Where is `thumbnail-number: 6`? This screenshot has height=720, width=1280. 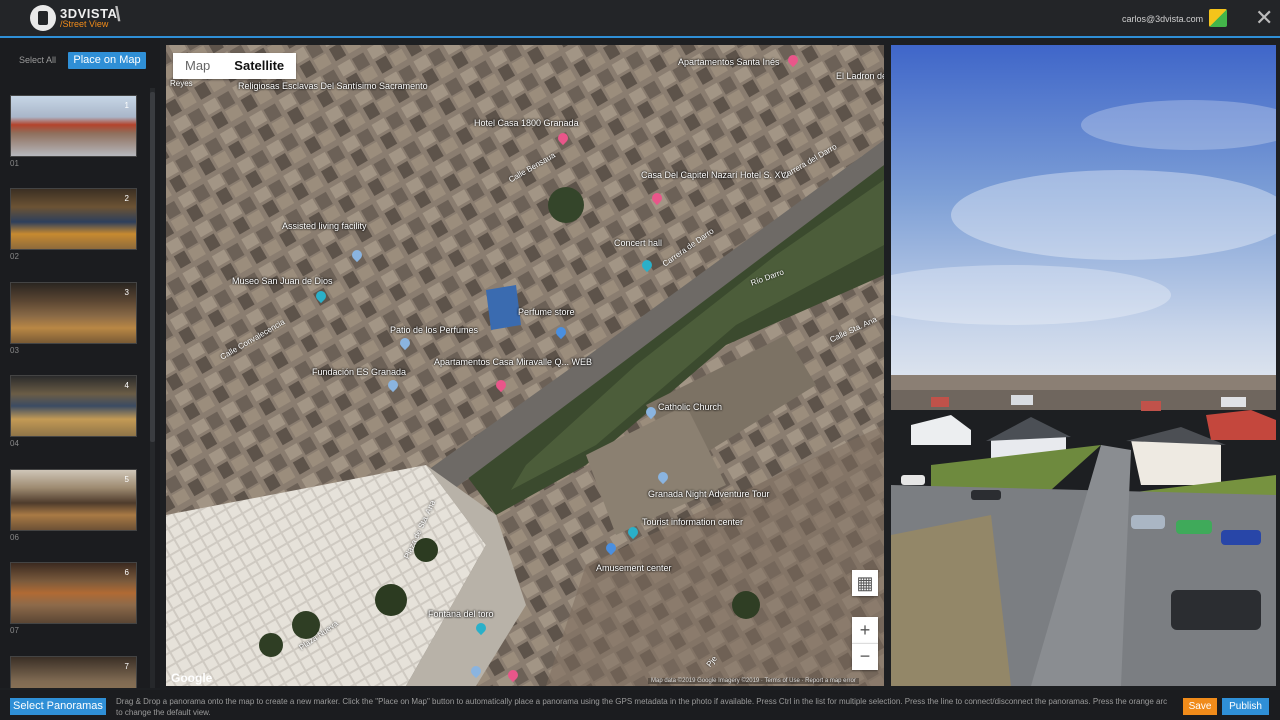
thumbnail-number: 6 is located at coordinates (126, 572).